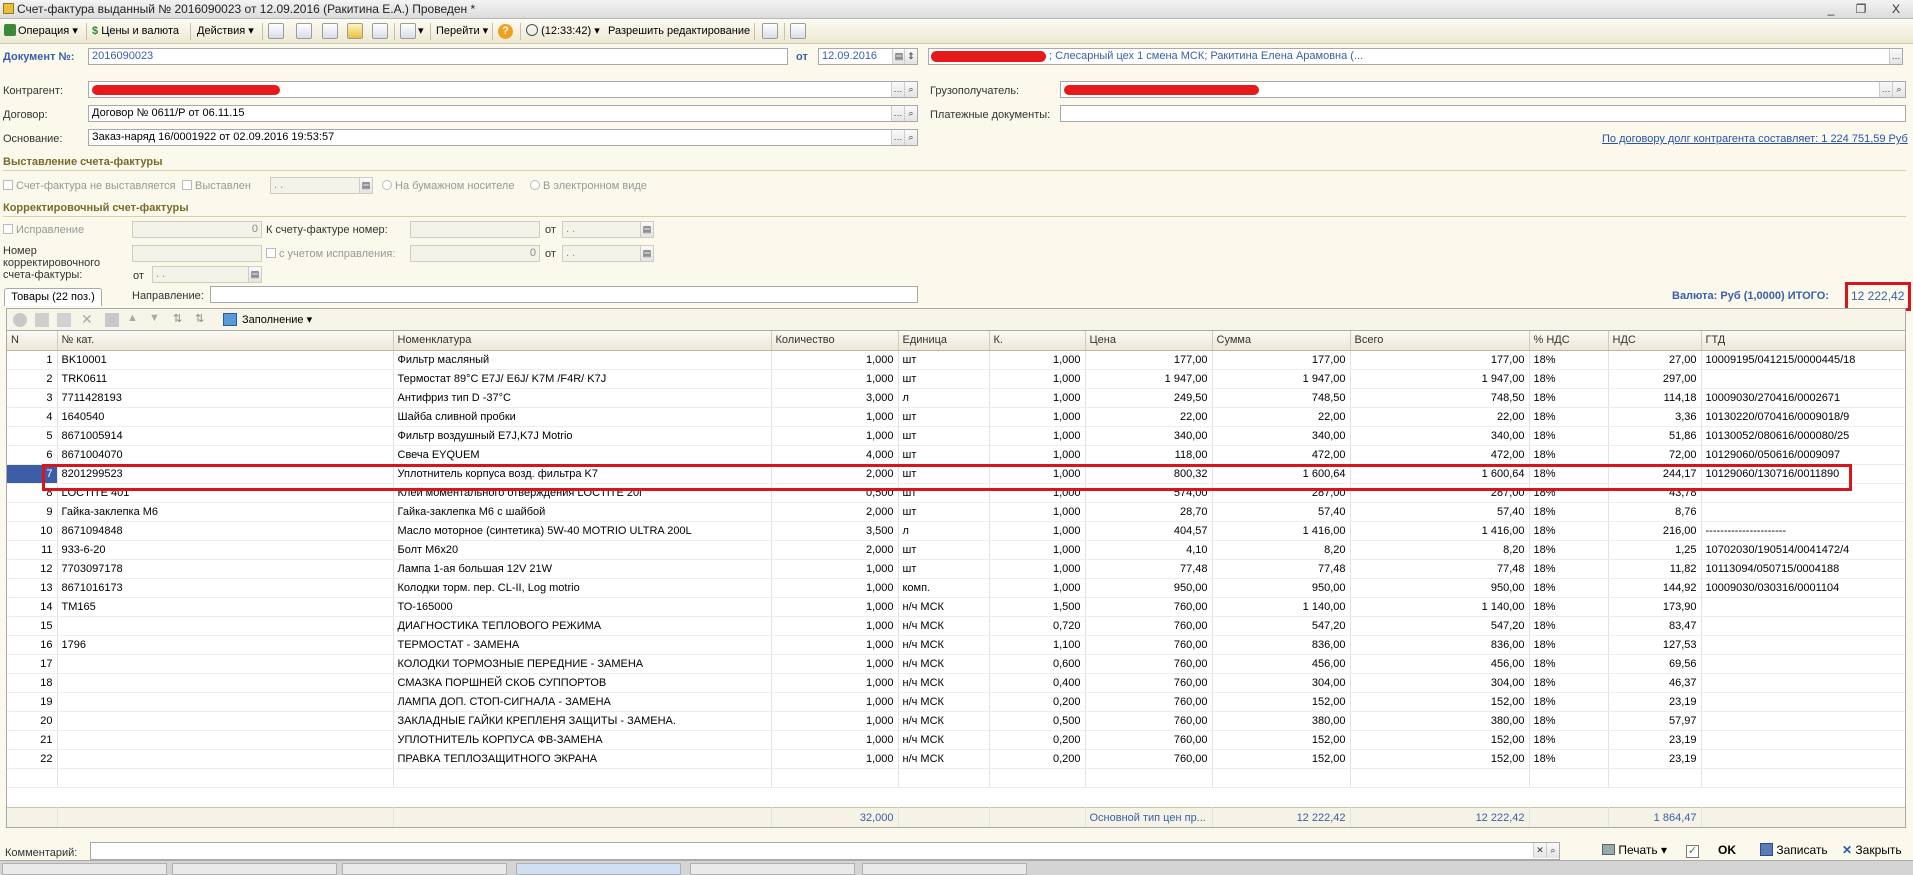 The height and width of the screenshot is (875, 1913). I want to click on table-cell: 69,56, so click(1655, 664).